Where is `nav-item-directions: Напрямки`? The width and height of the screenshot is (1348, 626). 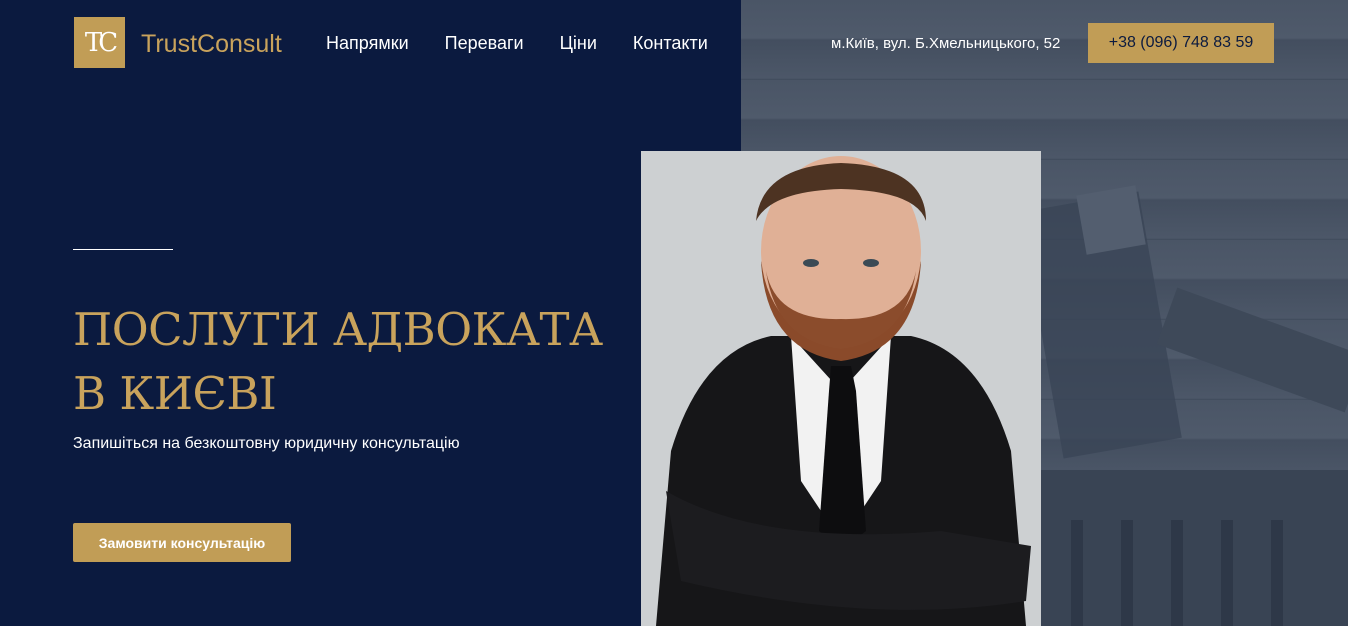
nav-item-directions: Напрямки is located at coordinates (367, 43).